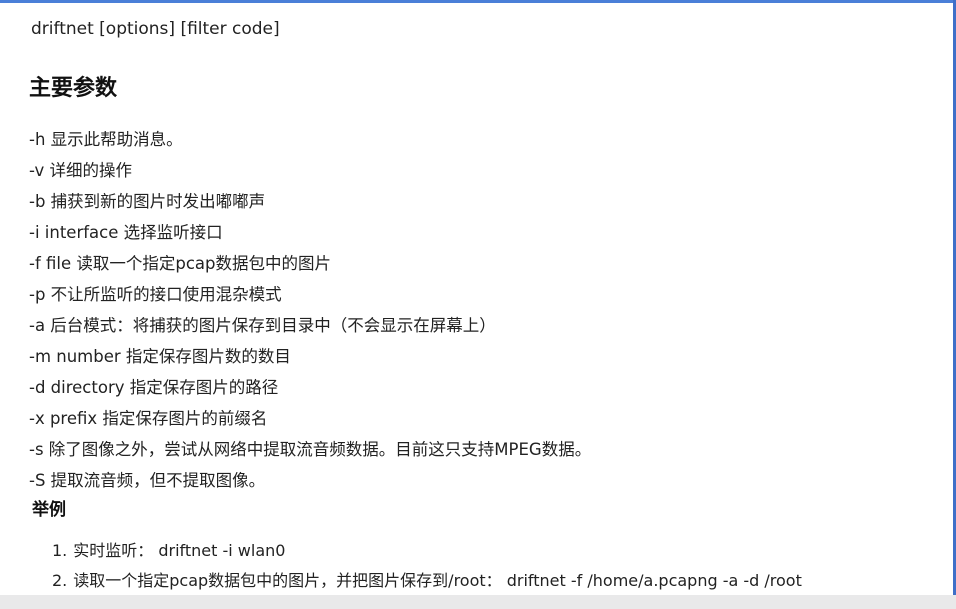  What do you see at coordinates (154, 387) in the screenshot?
I see `param-item-d: -d directory 指定保存图片的路径` at bounding box center [154, 387].